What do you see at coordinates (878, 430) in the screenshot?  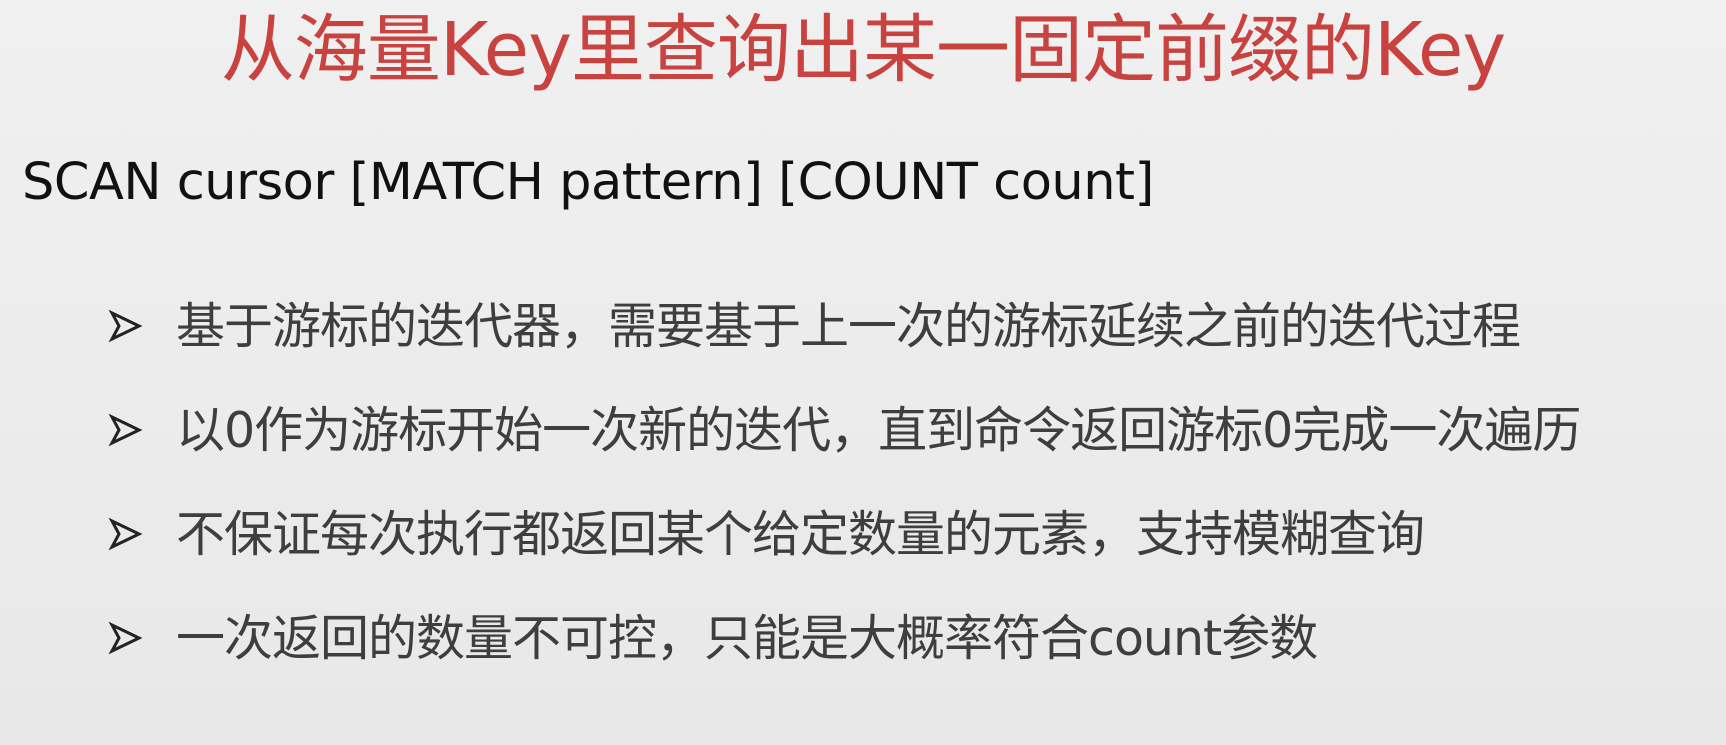 I see `bullet-text: 以0作为游标开始一次新的迭代，直到命令返回游标0完成一次遍历` at bounding box center [878, 430].